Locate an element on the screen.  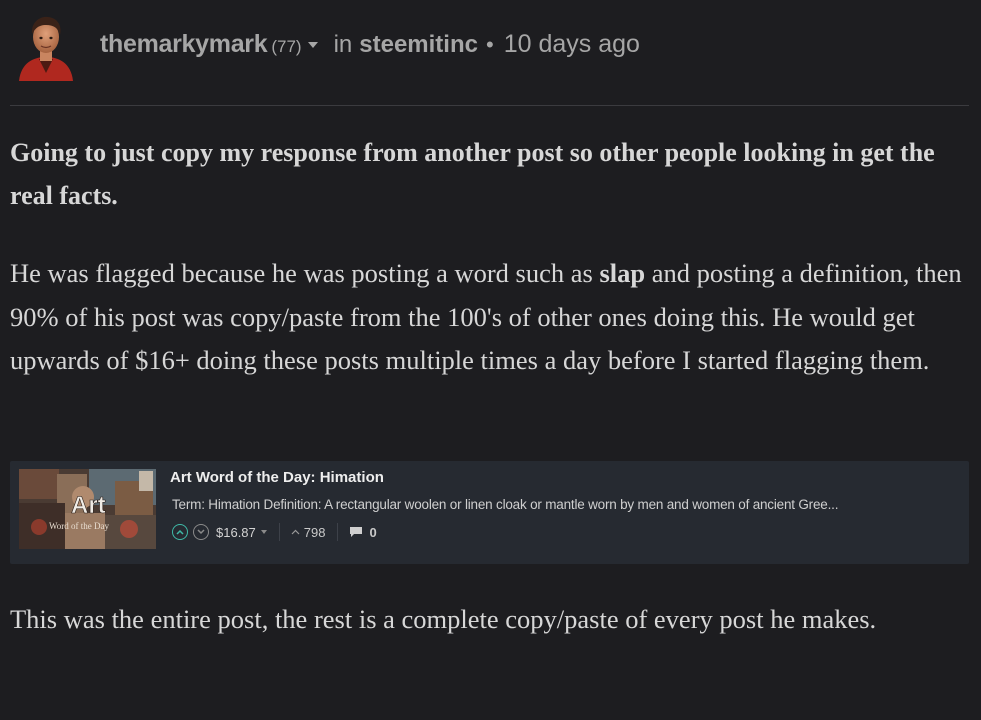
vote-count: 798 is located at coordinates (315, 532).